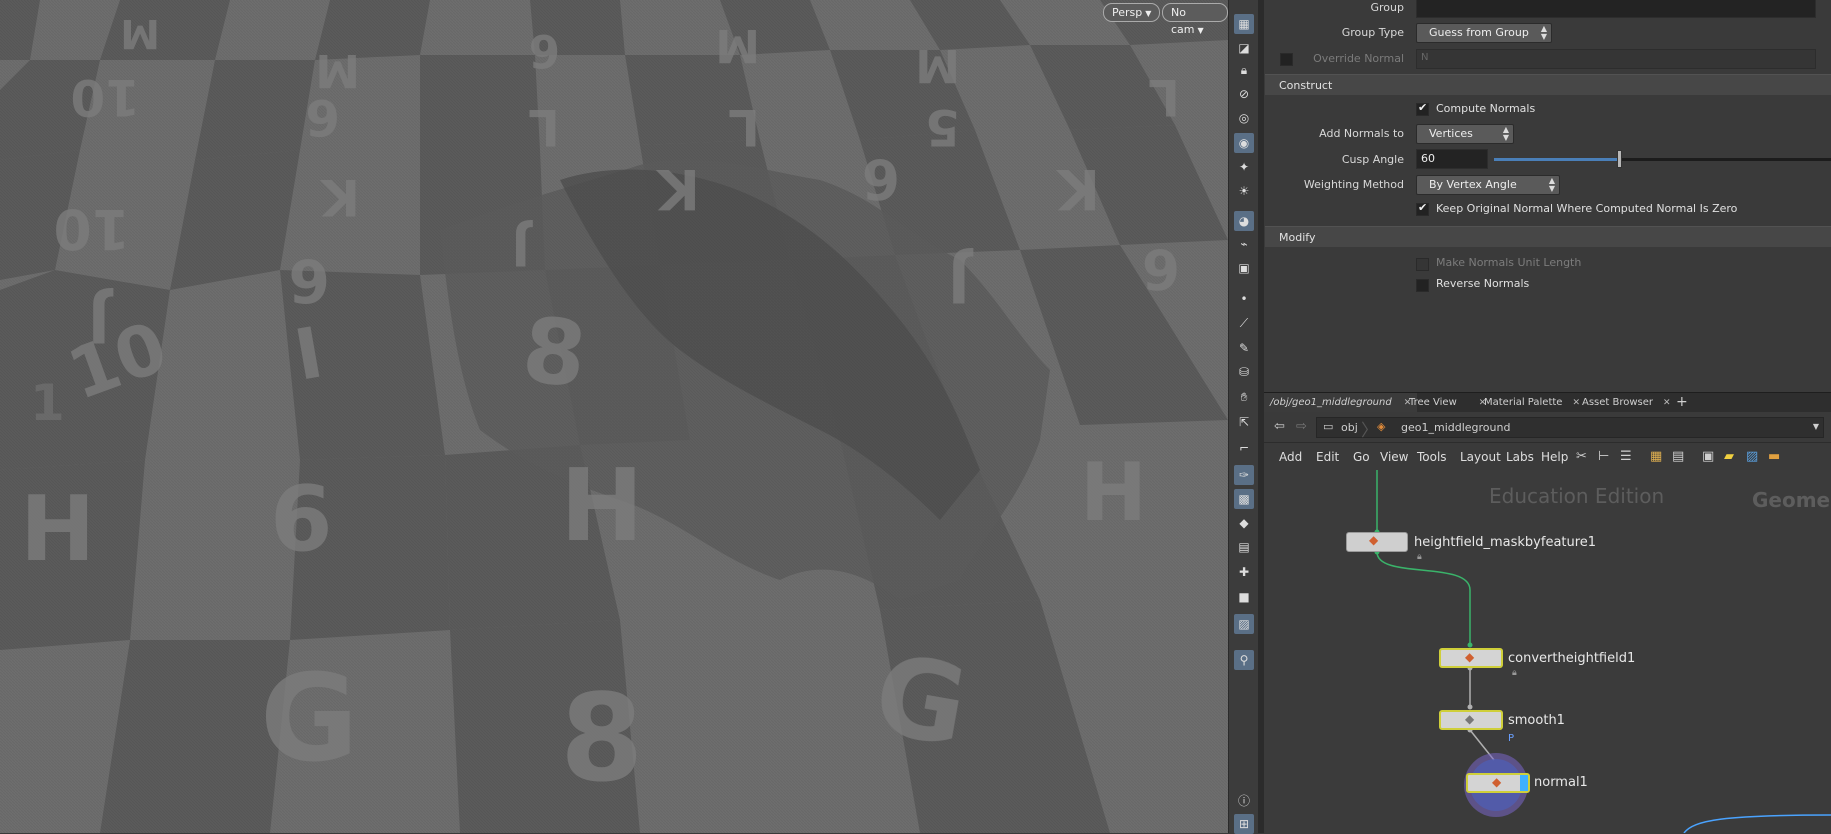  What do you see at coordinates (1422, 285) in the screenshot?
I see `reverse-normals-checkbox` at bounding box center [1422, 285].